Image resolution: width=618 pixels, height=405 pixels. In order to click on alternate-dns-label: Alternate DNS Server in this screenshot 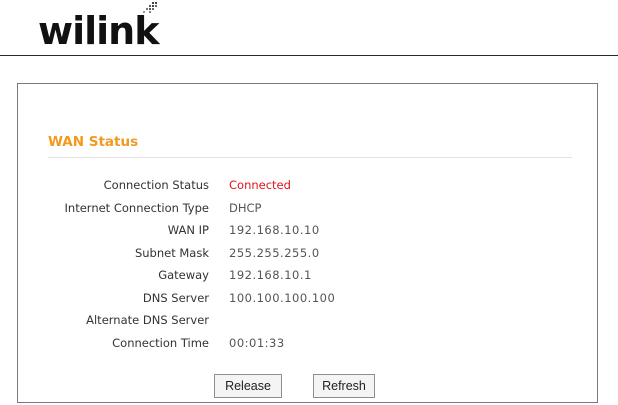, I will do `click(147, 320)`.